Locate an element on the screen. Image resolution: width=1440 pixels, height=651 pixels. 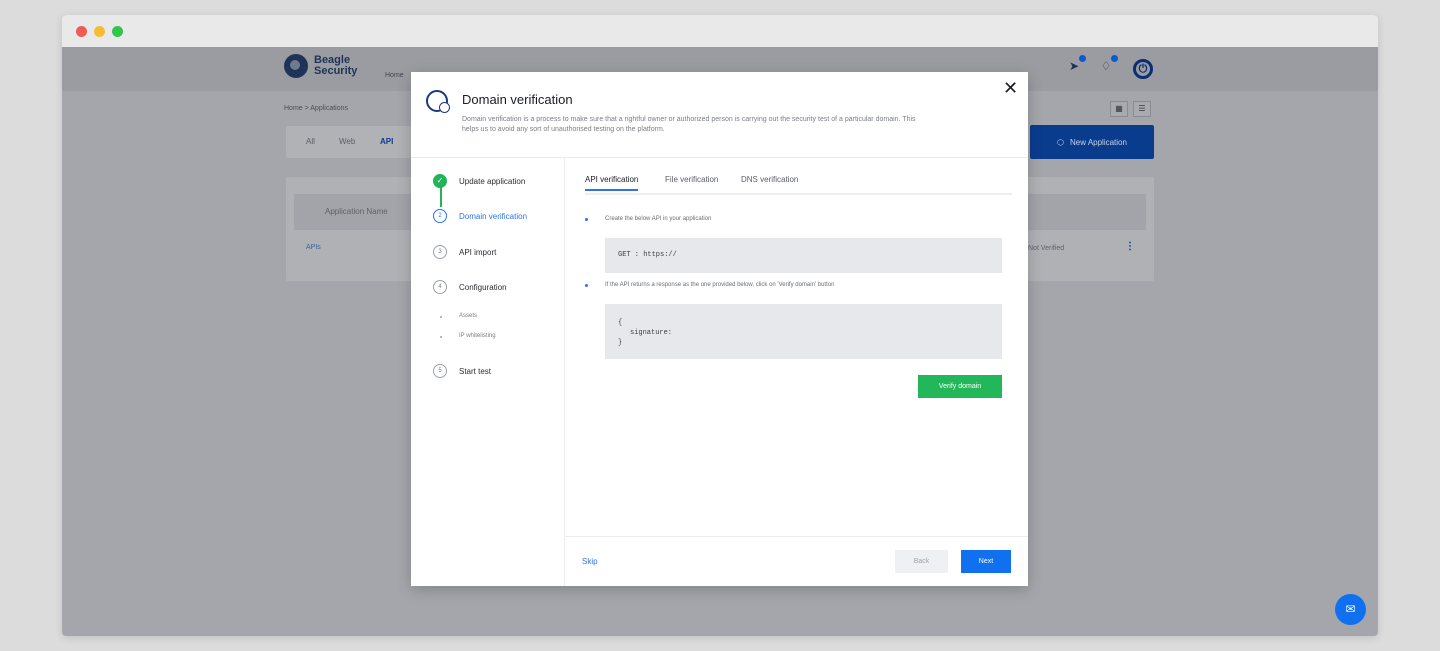
next-button: Next is located at coordinates (986, 561).